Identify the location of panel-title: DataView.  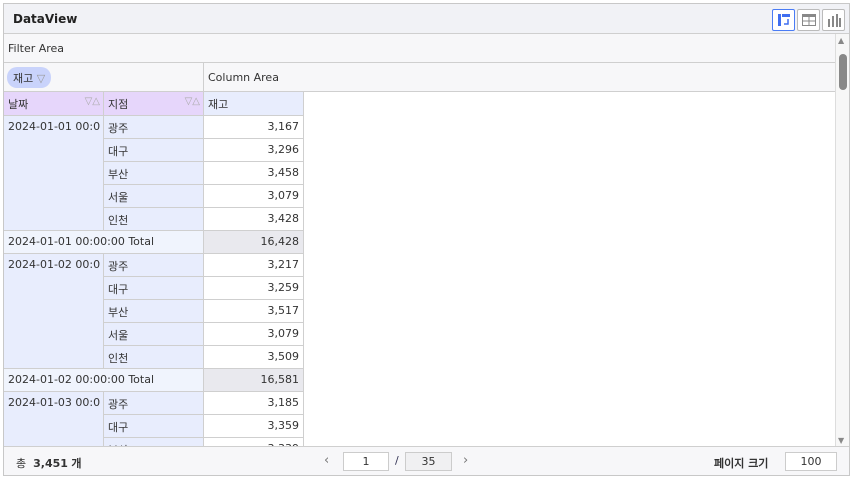
(45, 19).